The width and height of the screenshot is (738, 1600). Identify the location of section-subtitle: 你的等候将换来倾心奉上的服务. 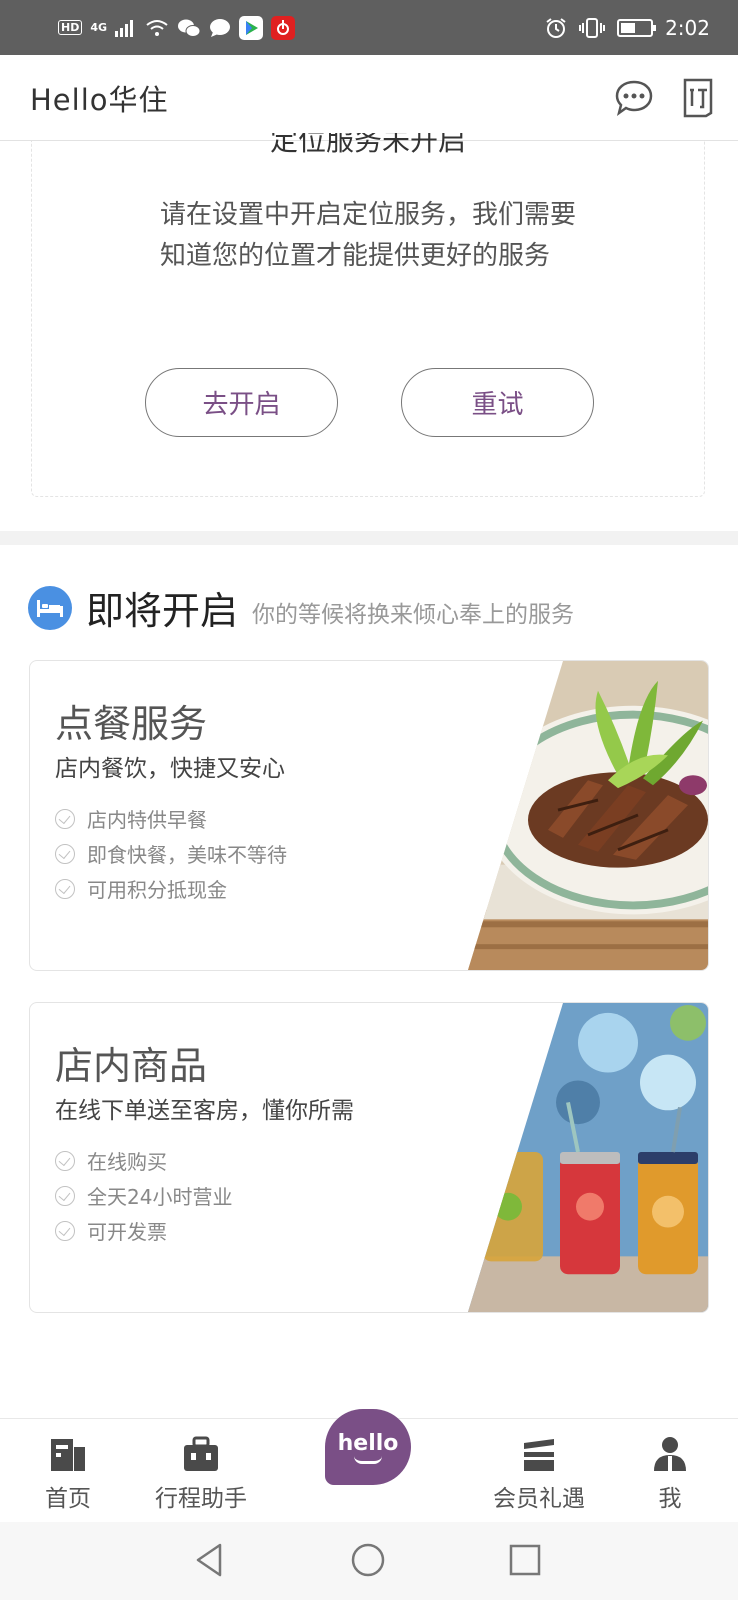
(413, 614).